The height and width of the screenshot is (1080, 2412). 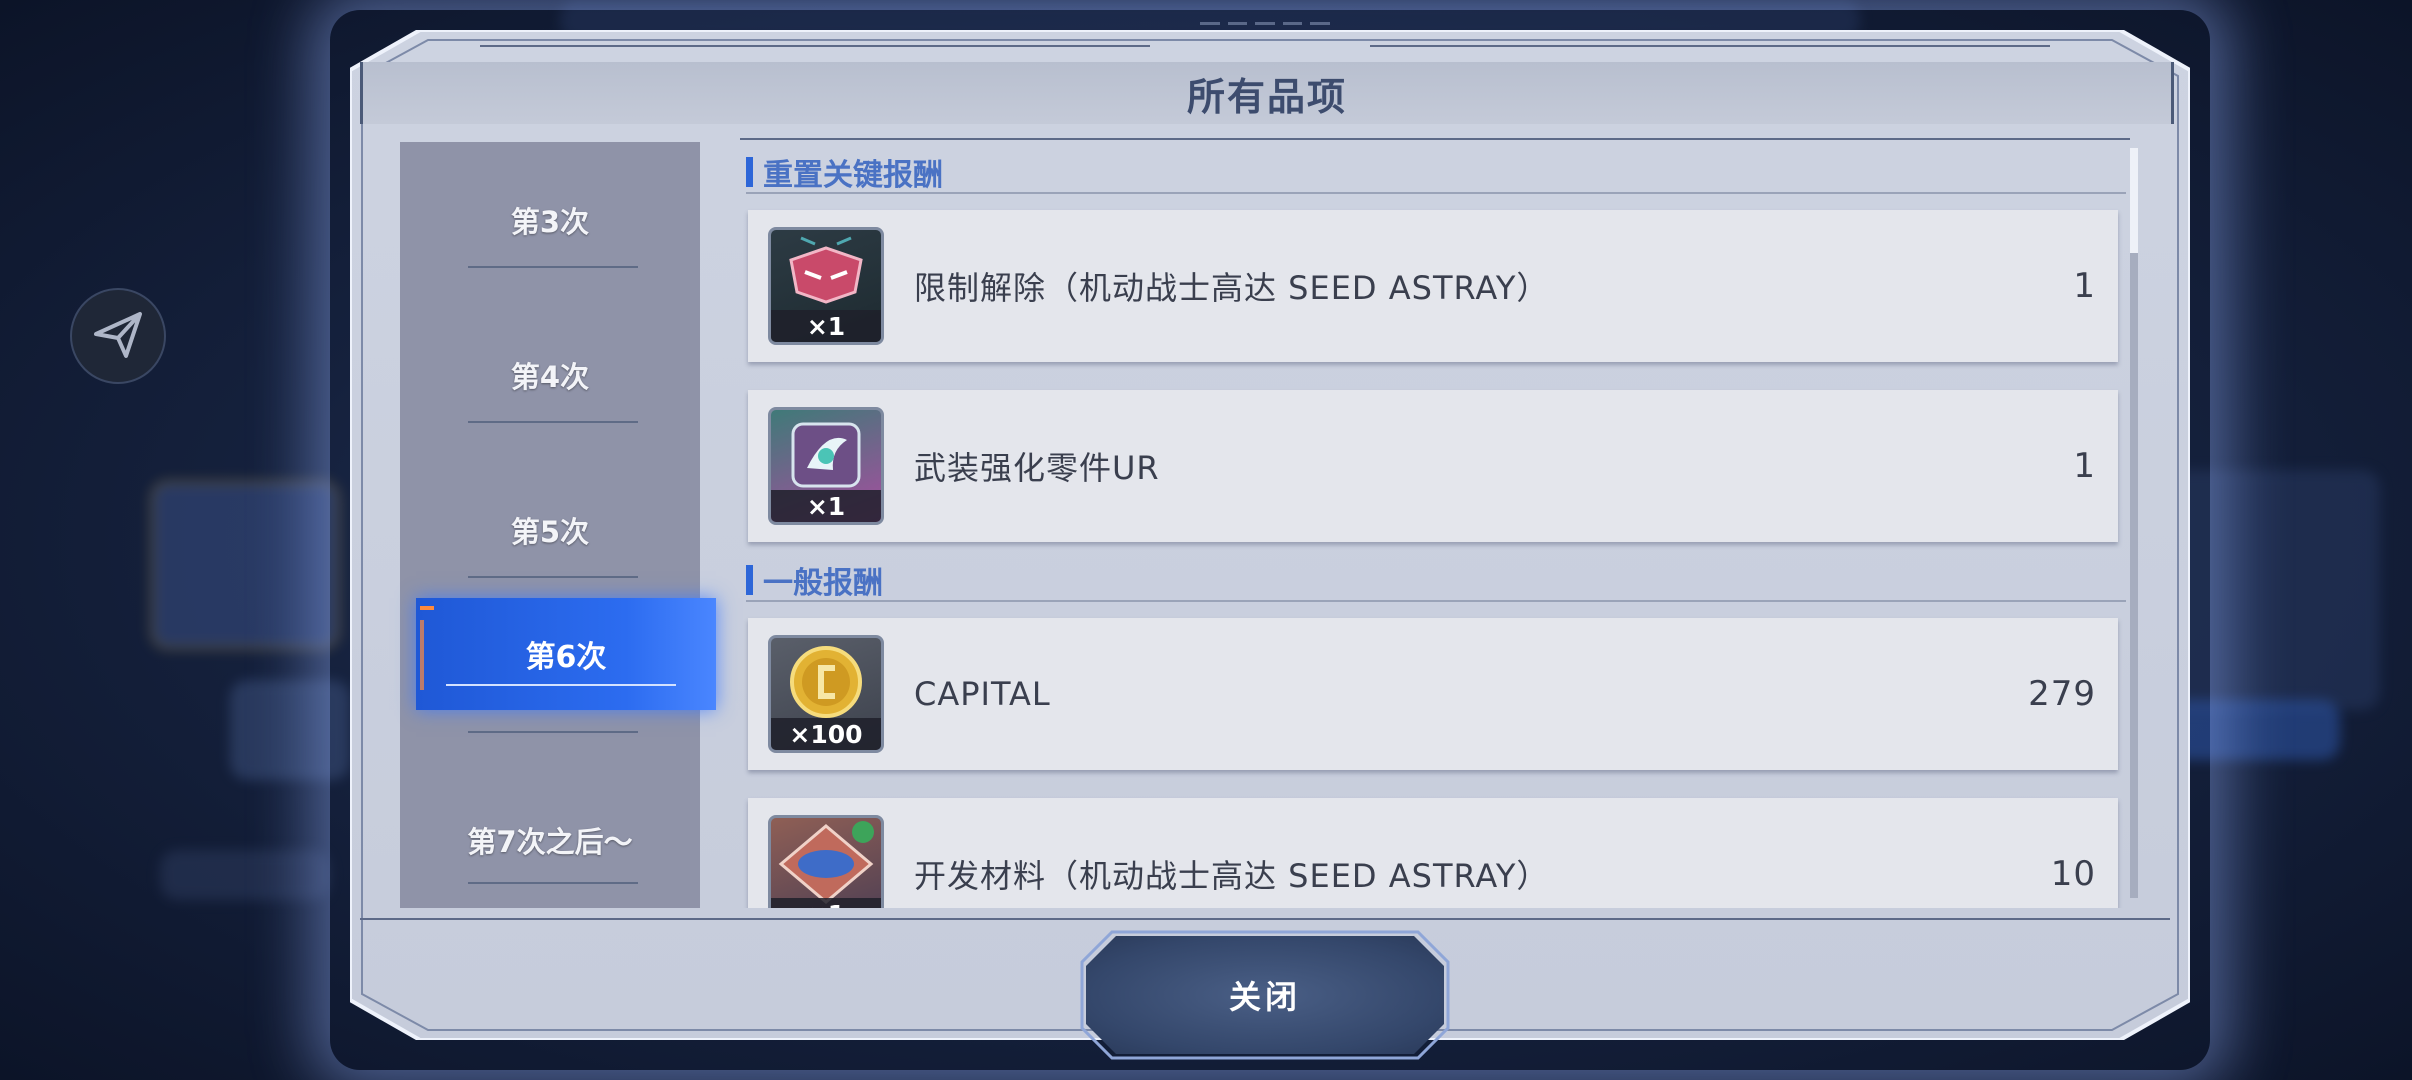 I want to click on sidebar-item-label: 第5次, so click(x=550, y=531).